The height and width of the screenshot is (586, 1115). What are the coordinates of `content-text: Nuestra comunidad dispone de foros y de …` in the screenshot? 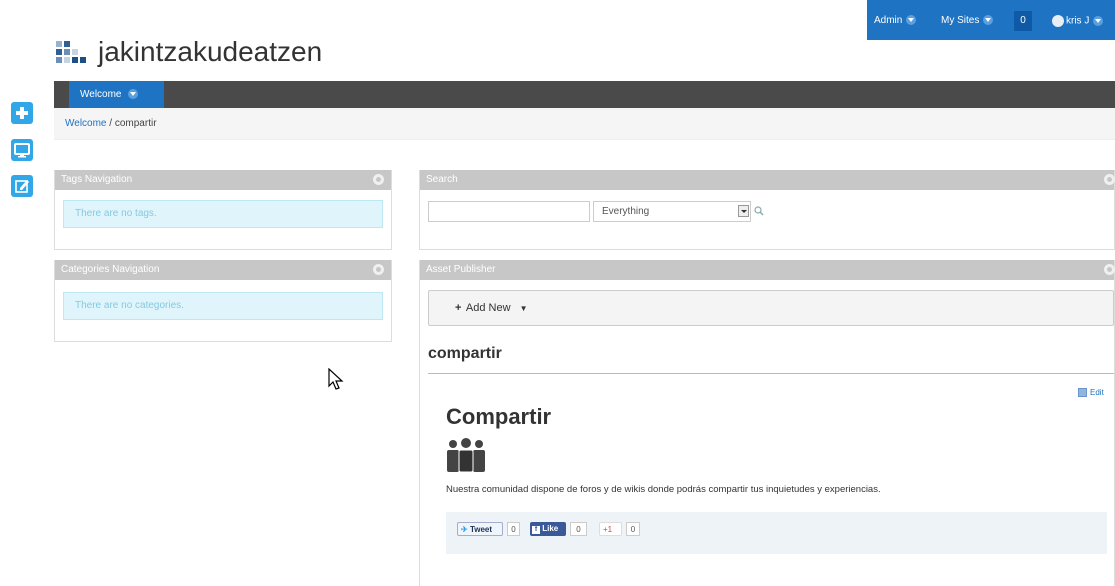 It's located at (663, 489).